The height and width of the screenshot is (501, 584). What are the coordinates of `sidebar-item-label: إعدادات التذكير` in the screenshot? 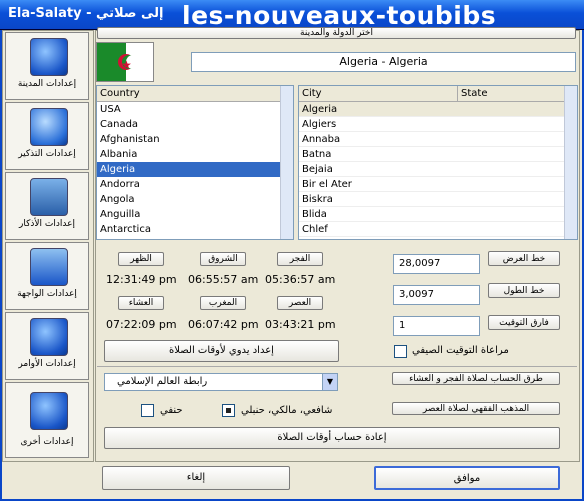 It's located at (47, 154).